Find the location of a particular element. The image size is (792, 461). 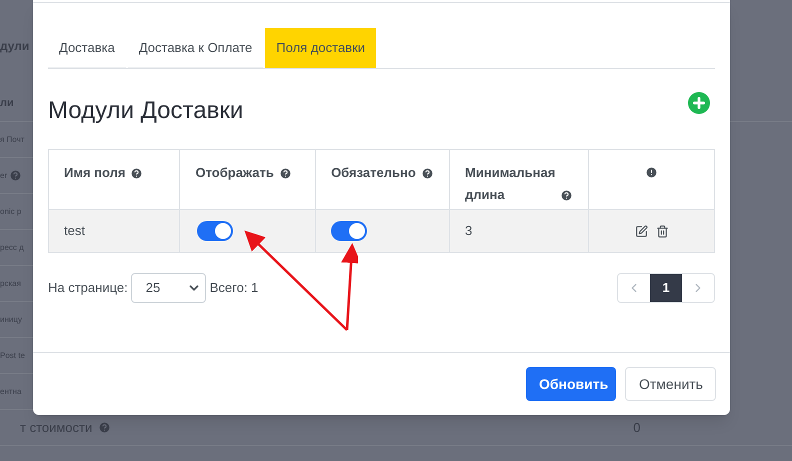

column-header: Отображать is located at coordinates (234, 173).